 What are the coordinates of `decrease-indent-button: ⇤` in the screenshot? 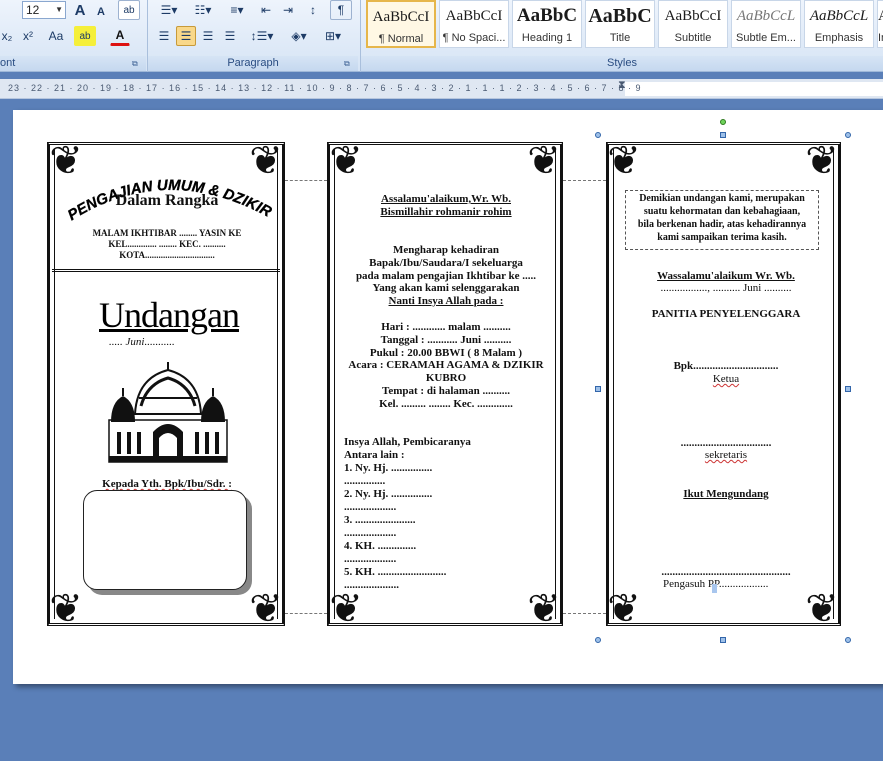 It's located at (266, 10).